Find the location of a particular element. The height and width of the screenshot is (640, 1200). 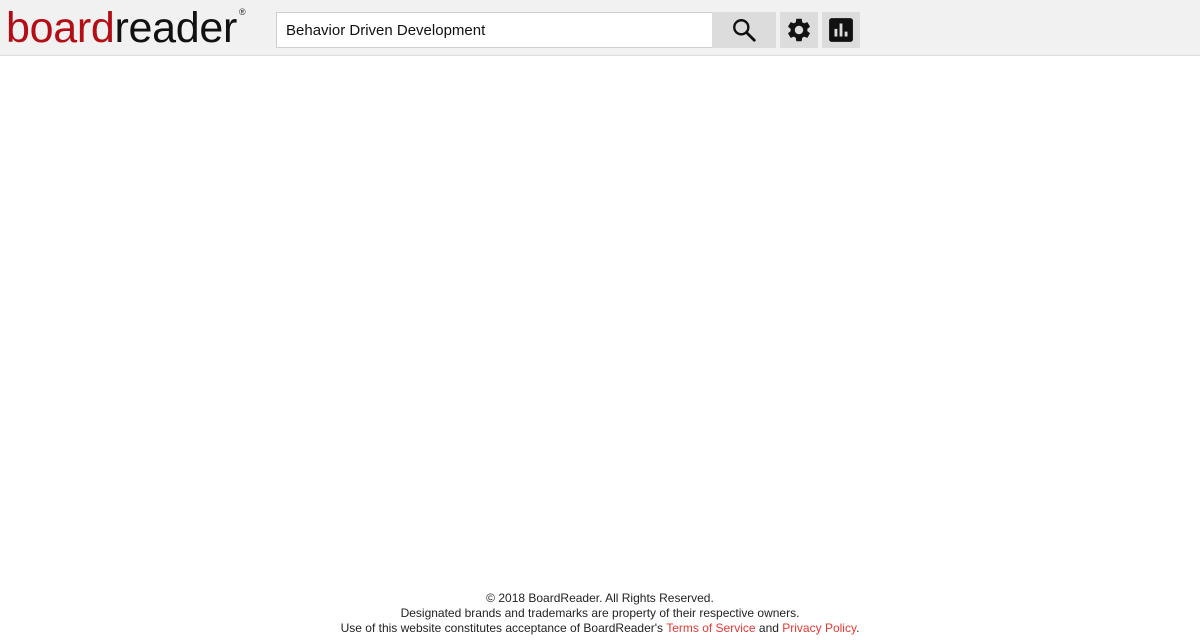

gear-icon is located at coordinates (799, 30).